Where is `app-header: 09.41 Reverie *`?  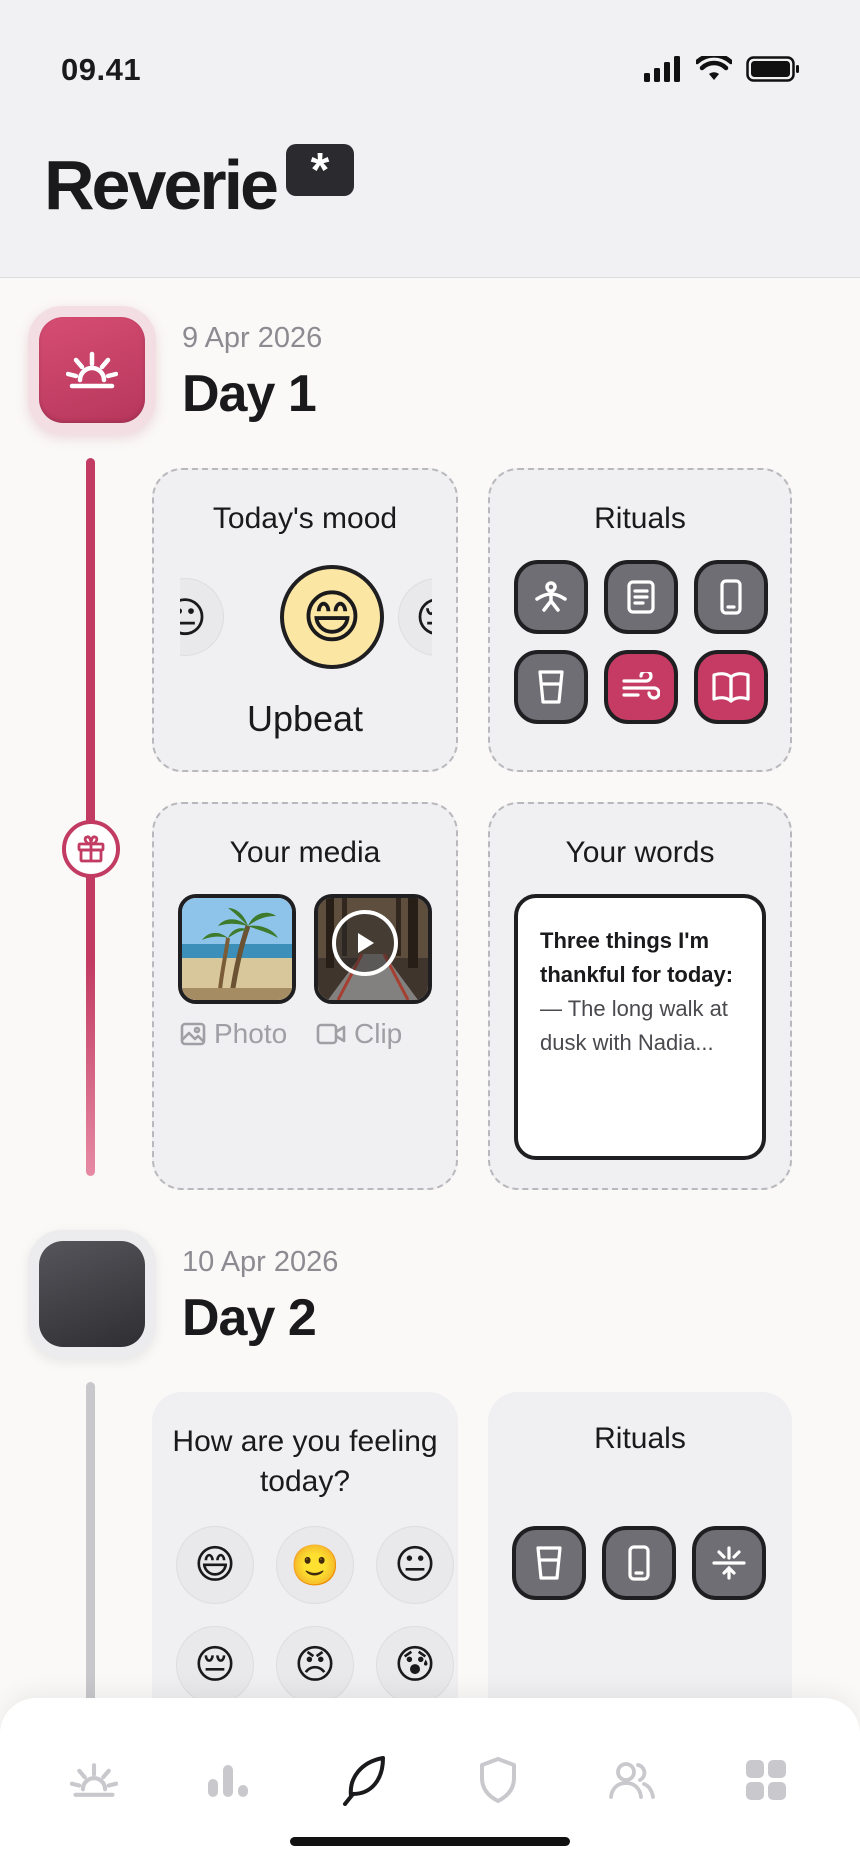
app-header: 09.41 Reverie * is located at coordinates (430, 139).